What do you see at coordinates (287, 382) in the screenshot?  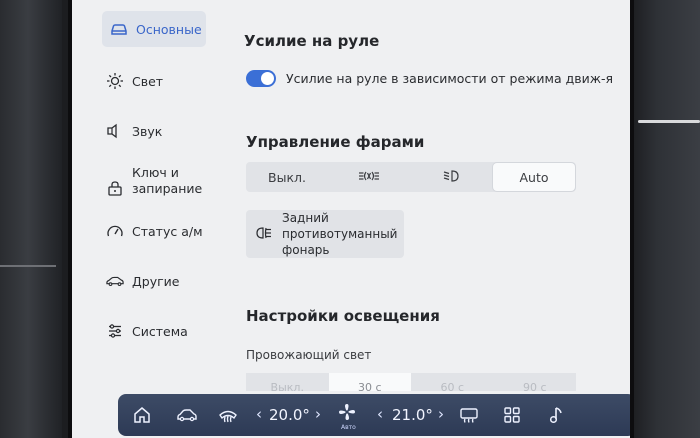 I see `follow-me-option: Выкл.` at bounding box center [287, 382].